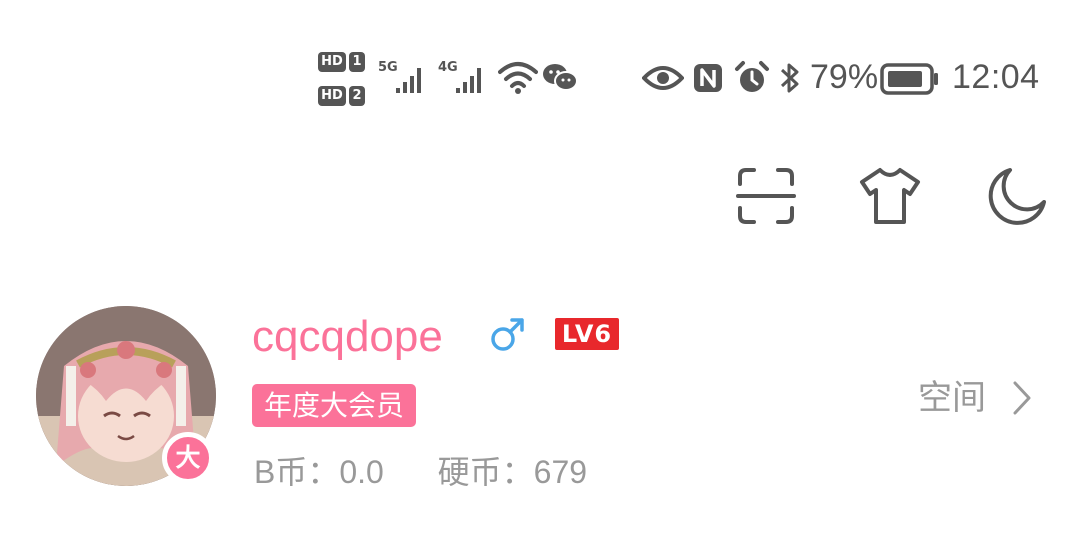 The height and width of the screenshot is (552, 1080). What do you see at coordinates (844, 77) in the screenshot?
I see `battery-percent: 79%` at bounding box center [844, 77].